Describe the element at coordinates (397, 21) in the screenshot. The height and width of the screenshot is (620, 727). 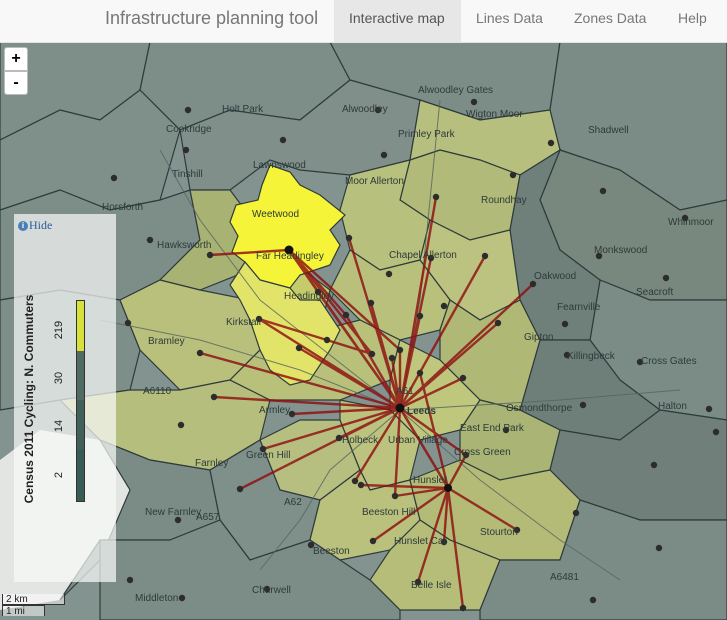
I see `tab-interactive-map: Interactive map` at that location.